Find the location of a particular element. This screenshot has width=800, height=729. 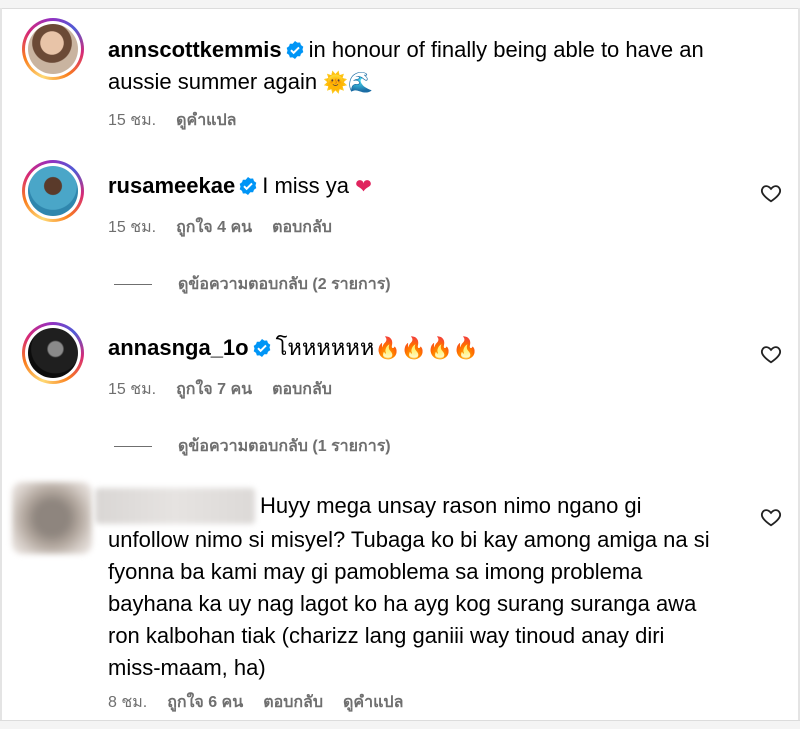

fire-emoji-group: 🔥🔥🔥🔥 is located at coordinates (427, 348).